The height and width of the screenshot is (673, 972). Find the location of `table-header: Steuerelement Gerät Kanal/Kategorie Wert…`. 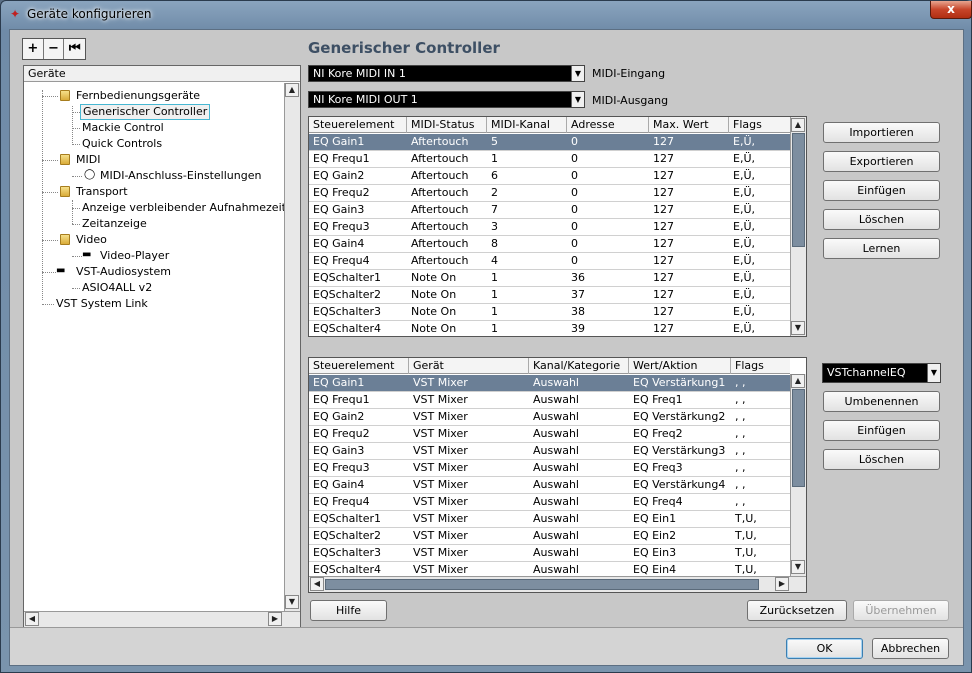

table-header: Steuerelement Gerät Kanal/Kategorie Wert… is located at coordinates (549, 366).